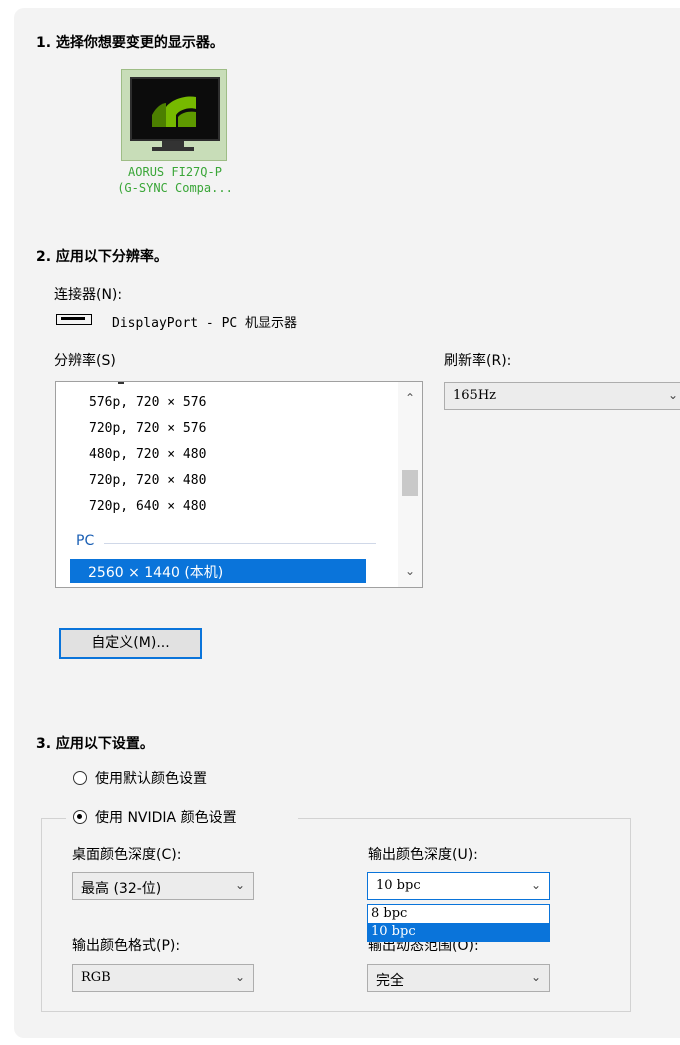 This screenshot has height=1045, width=680. I want to click on resolution-label: 分辨率(S), so click(85, 361).